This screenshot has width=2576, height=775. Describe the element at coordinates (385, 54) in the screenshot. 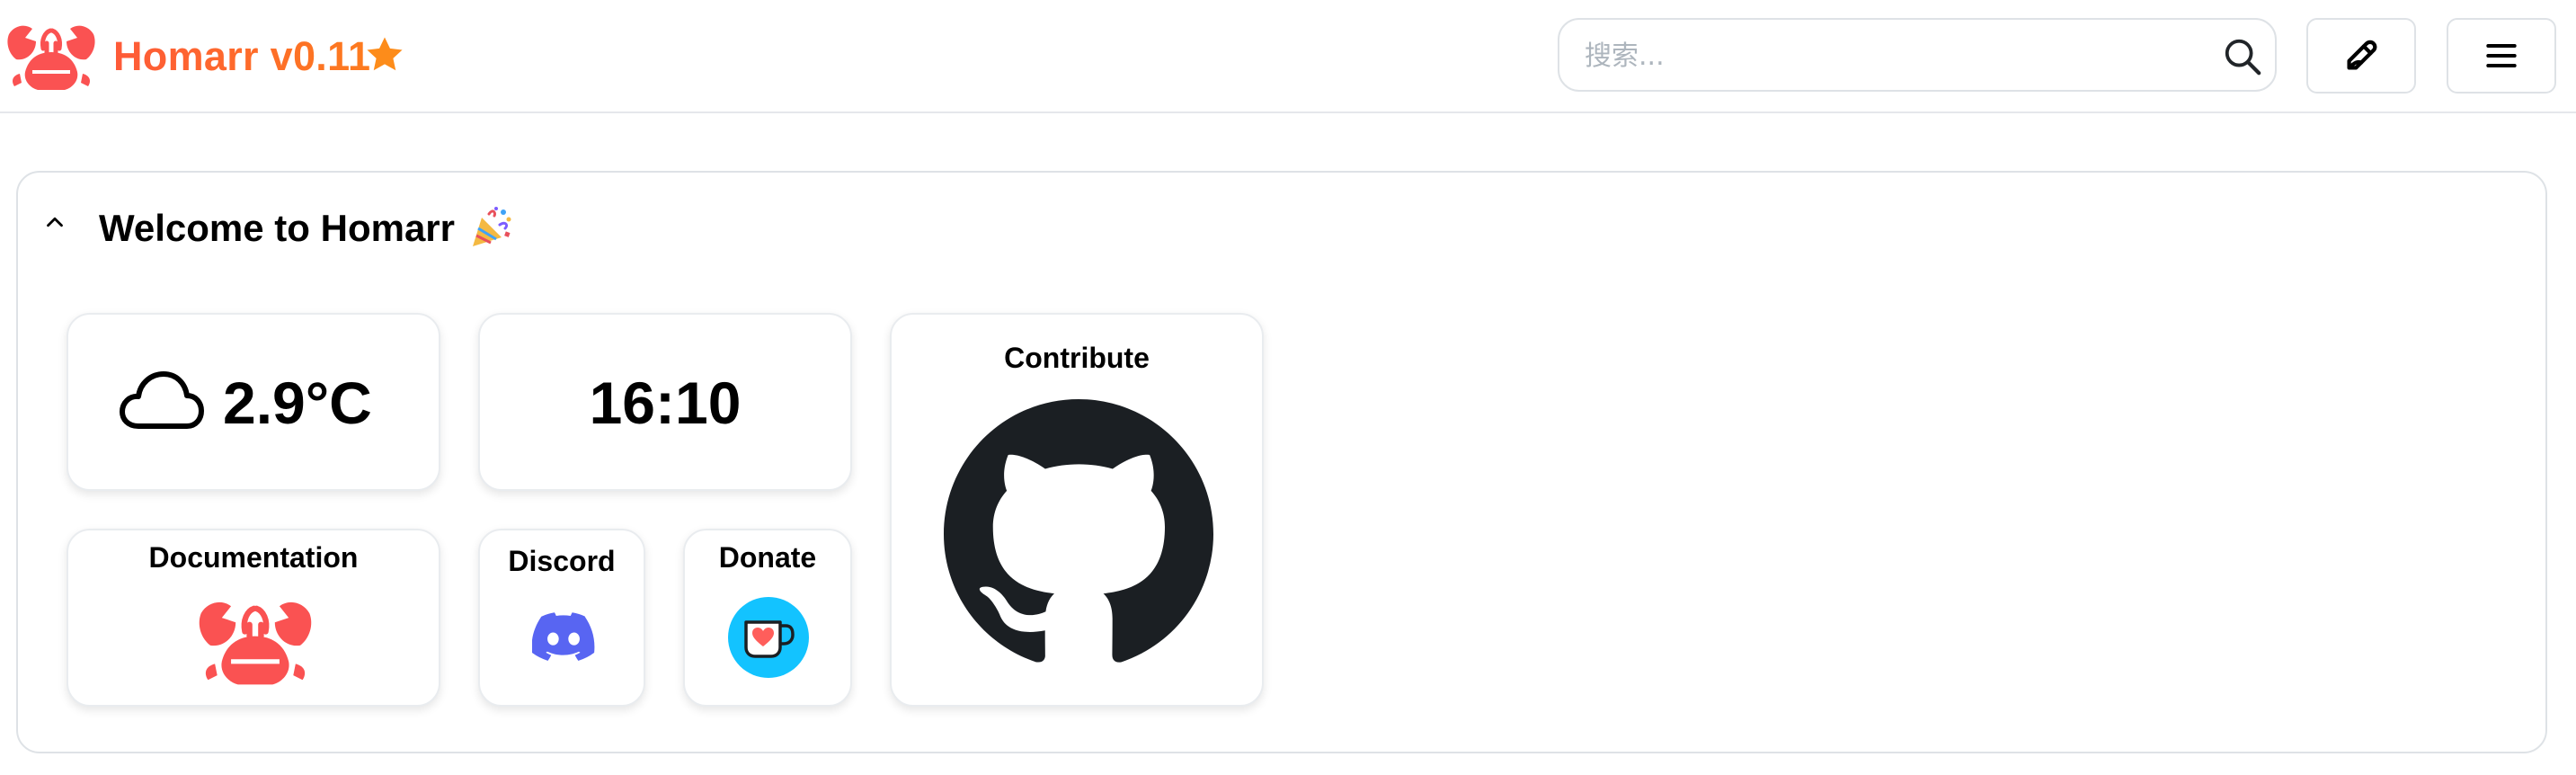

I see `star-icon` at that location.